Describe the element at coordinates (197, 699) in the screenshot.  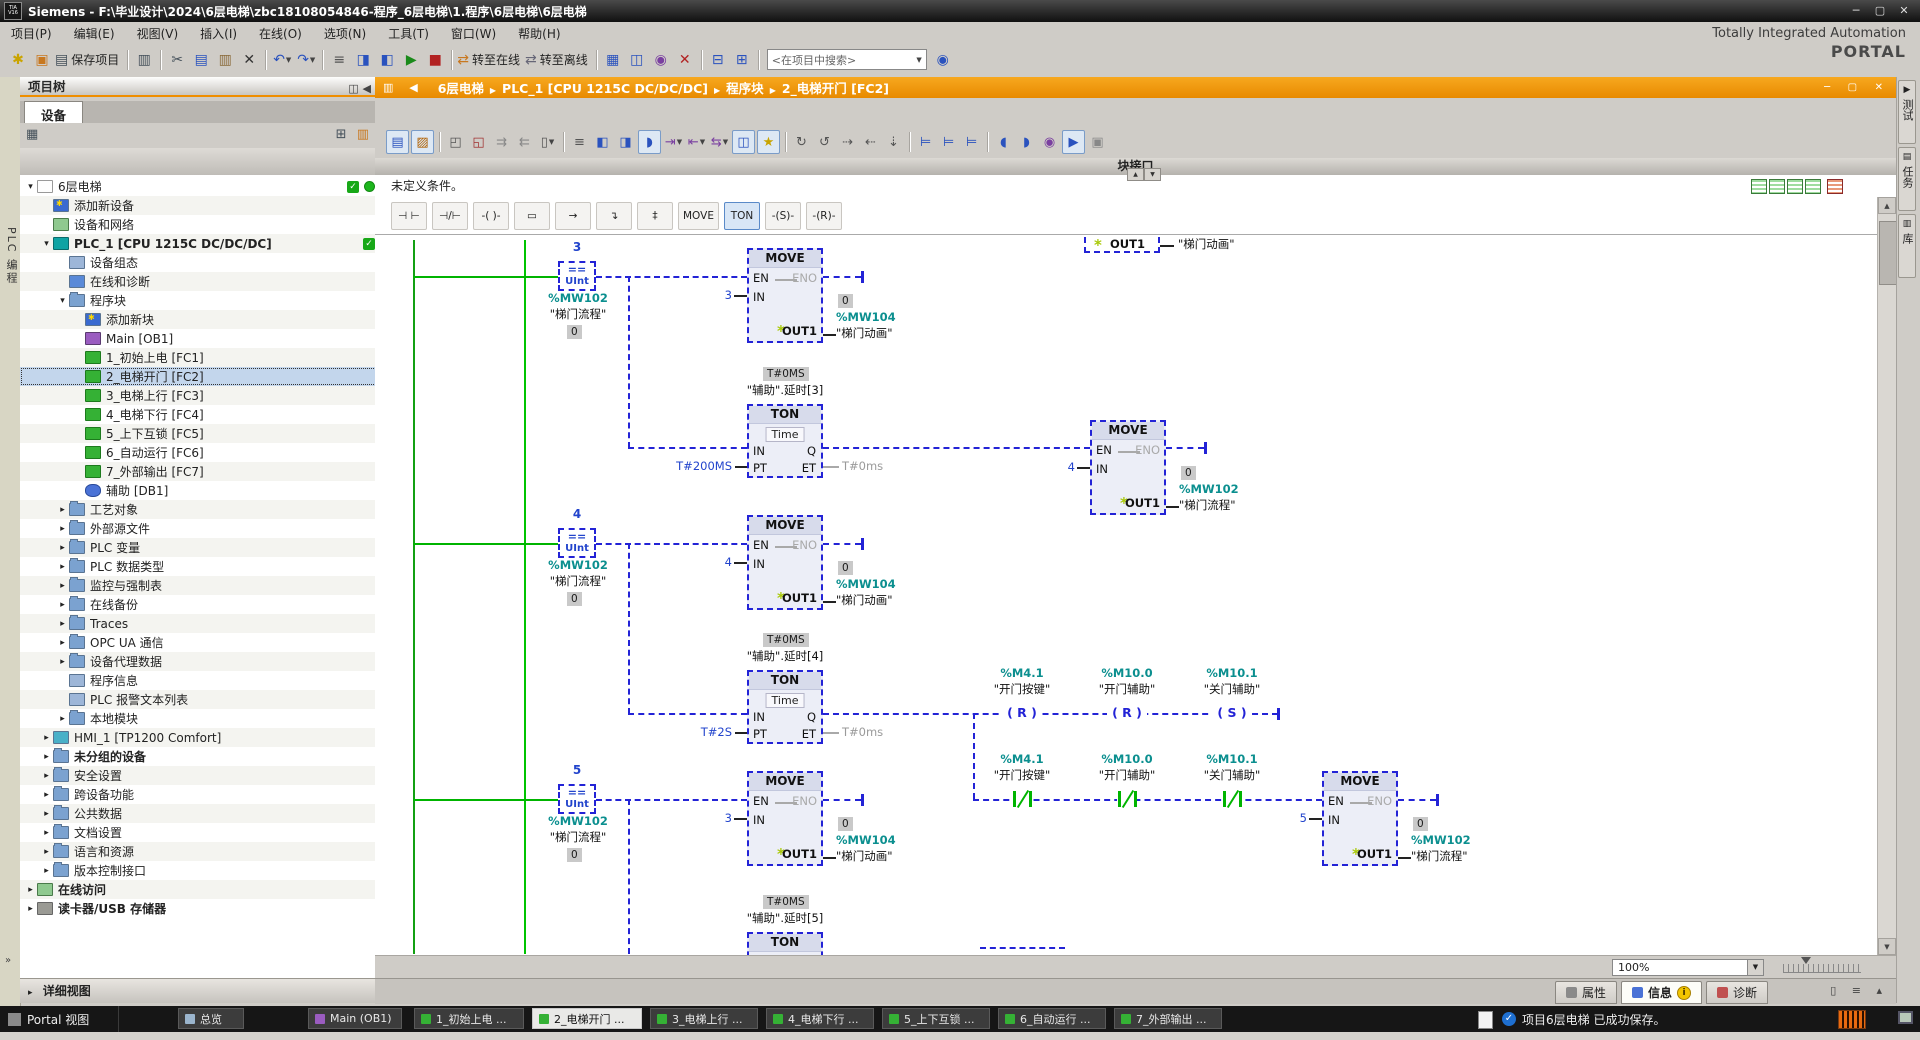
I see `tree-item-PLC 报警文本列表: PLC 报警文本列表` at that location.